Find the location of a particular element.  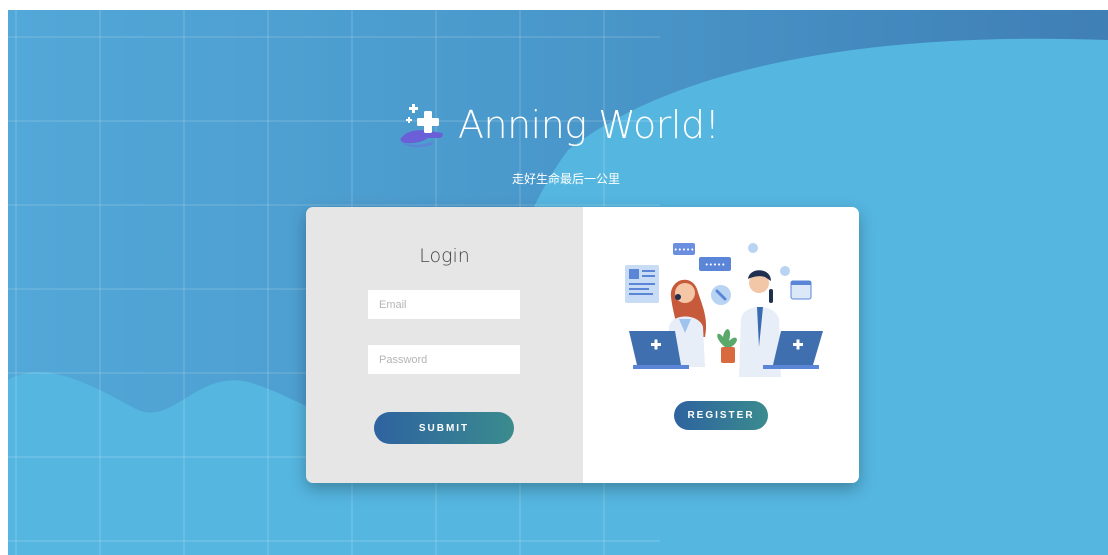

medical-cross-hand-icon is located at coordinates (421, 126).